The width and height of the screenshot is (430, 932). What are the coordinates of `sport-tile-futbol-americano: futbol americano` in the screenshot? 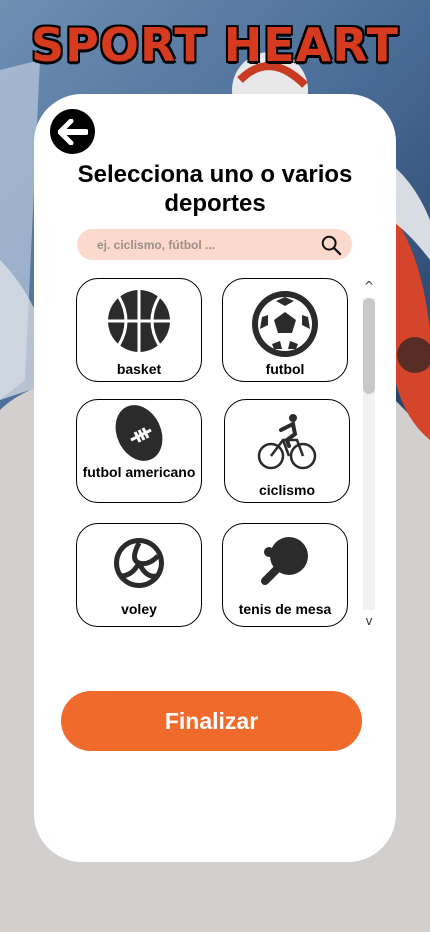 It's located at (139, 451).